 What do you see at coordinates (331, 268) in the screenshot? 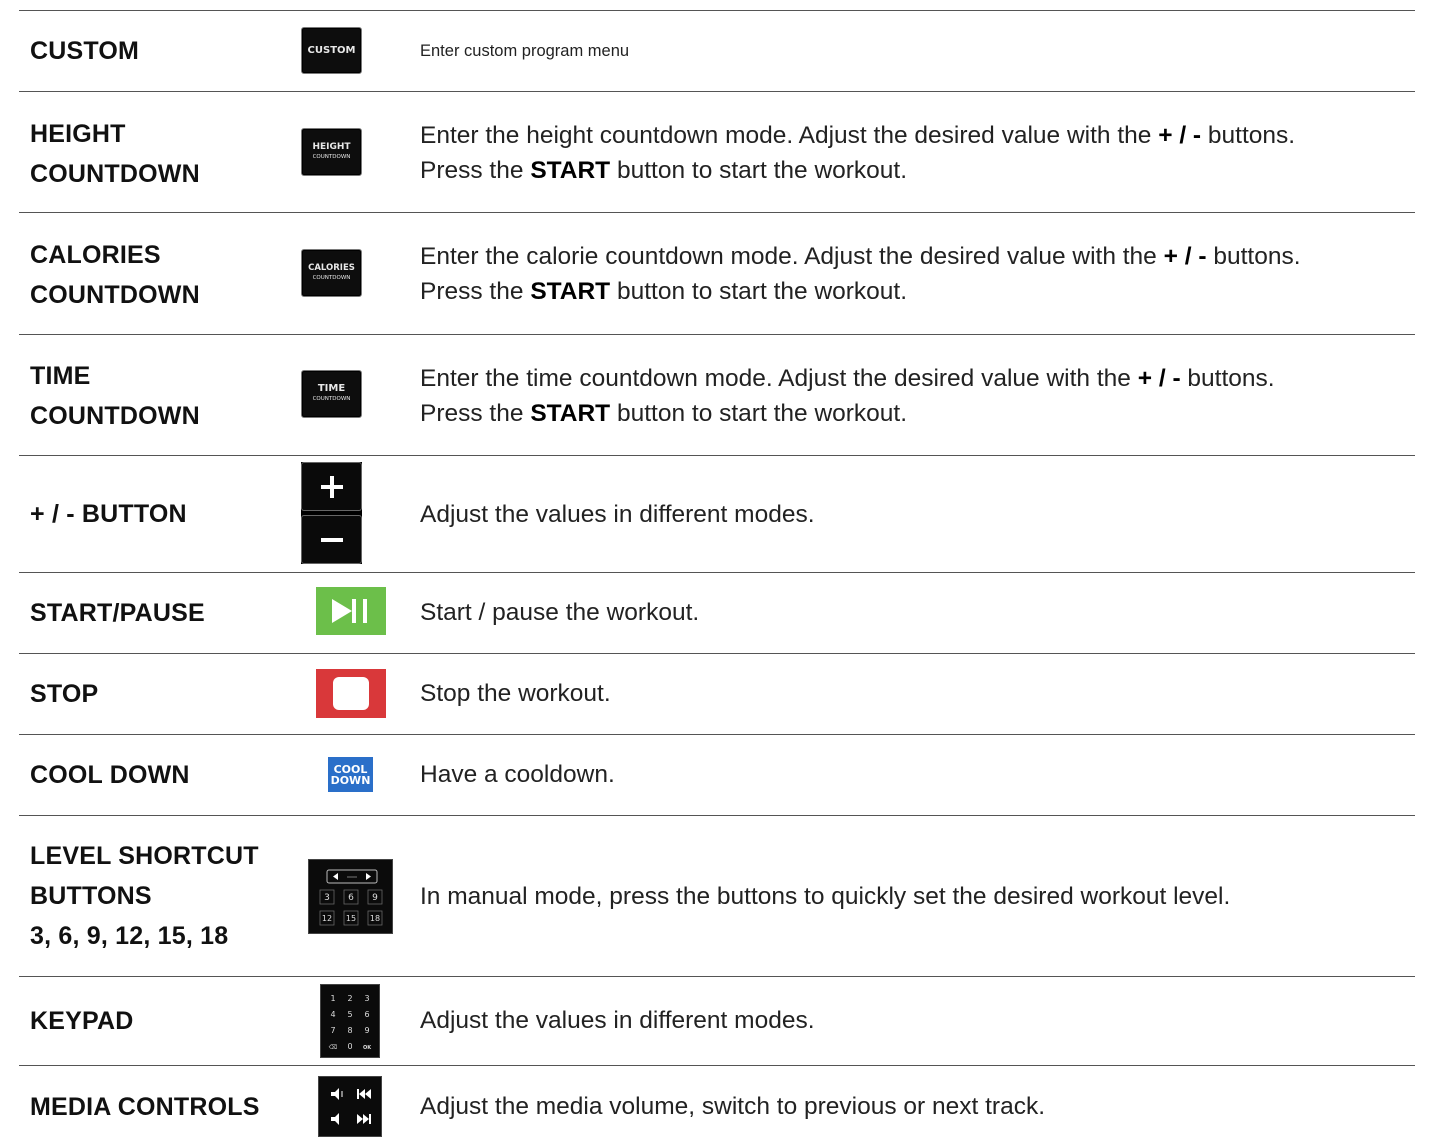
I see `icon-text: CALORIES` at bounding box center [331, 268].